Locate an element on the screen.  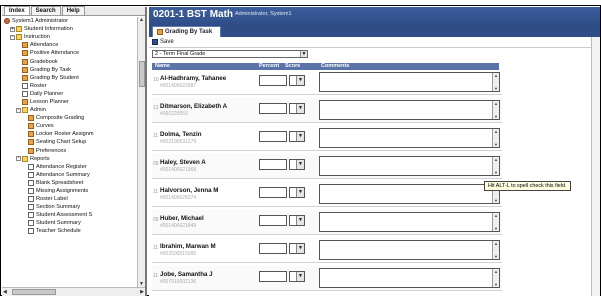
tree-item: Roster is located at coordinates (70, 86).